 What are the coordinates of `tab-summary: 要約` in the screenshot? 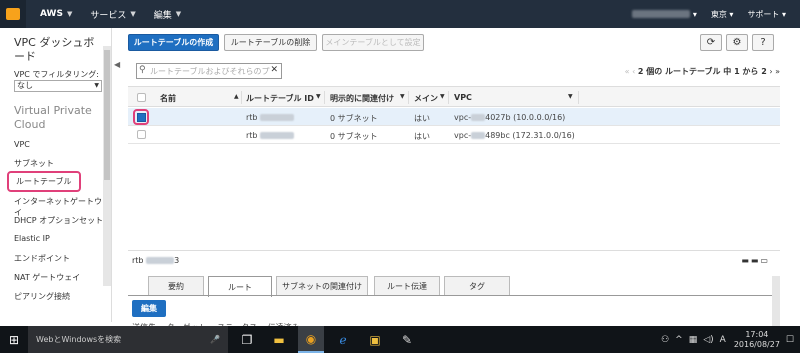 It's located at (176, 286).